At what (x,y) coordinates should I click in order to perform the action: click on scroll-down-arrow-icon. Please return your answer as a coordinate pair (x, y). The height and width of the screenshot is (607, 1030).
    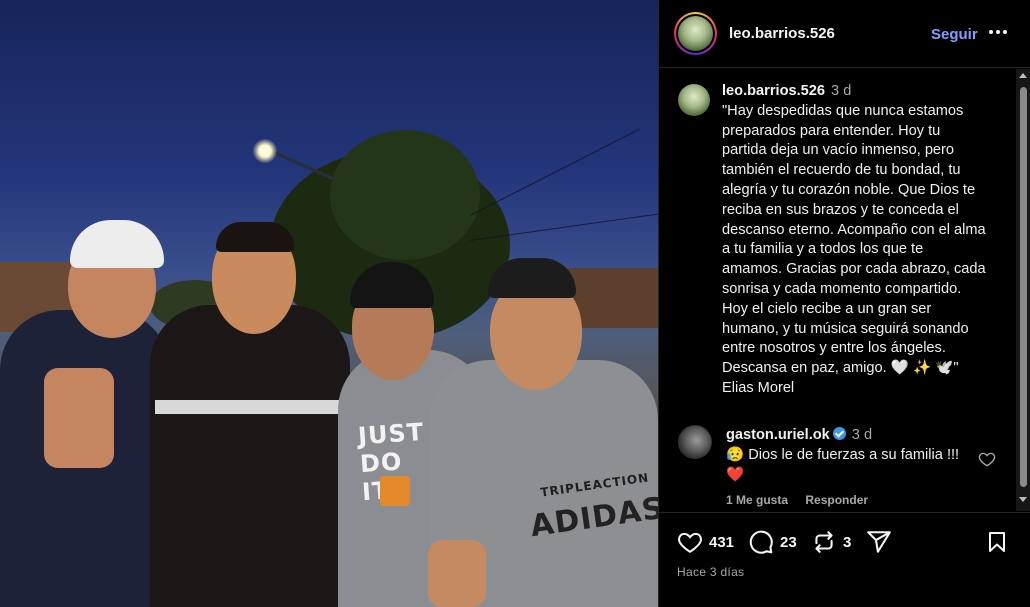
    Looking at the image, I should click on (1023, 499).